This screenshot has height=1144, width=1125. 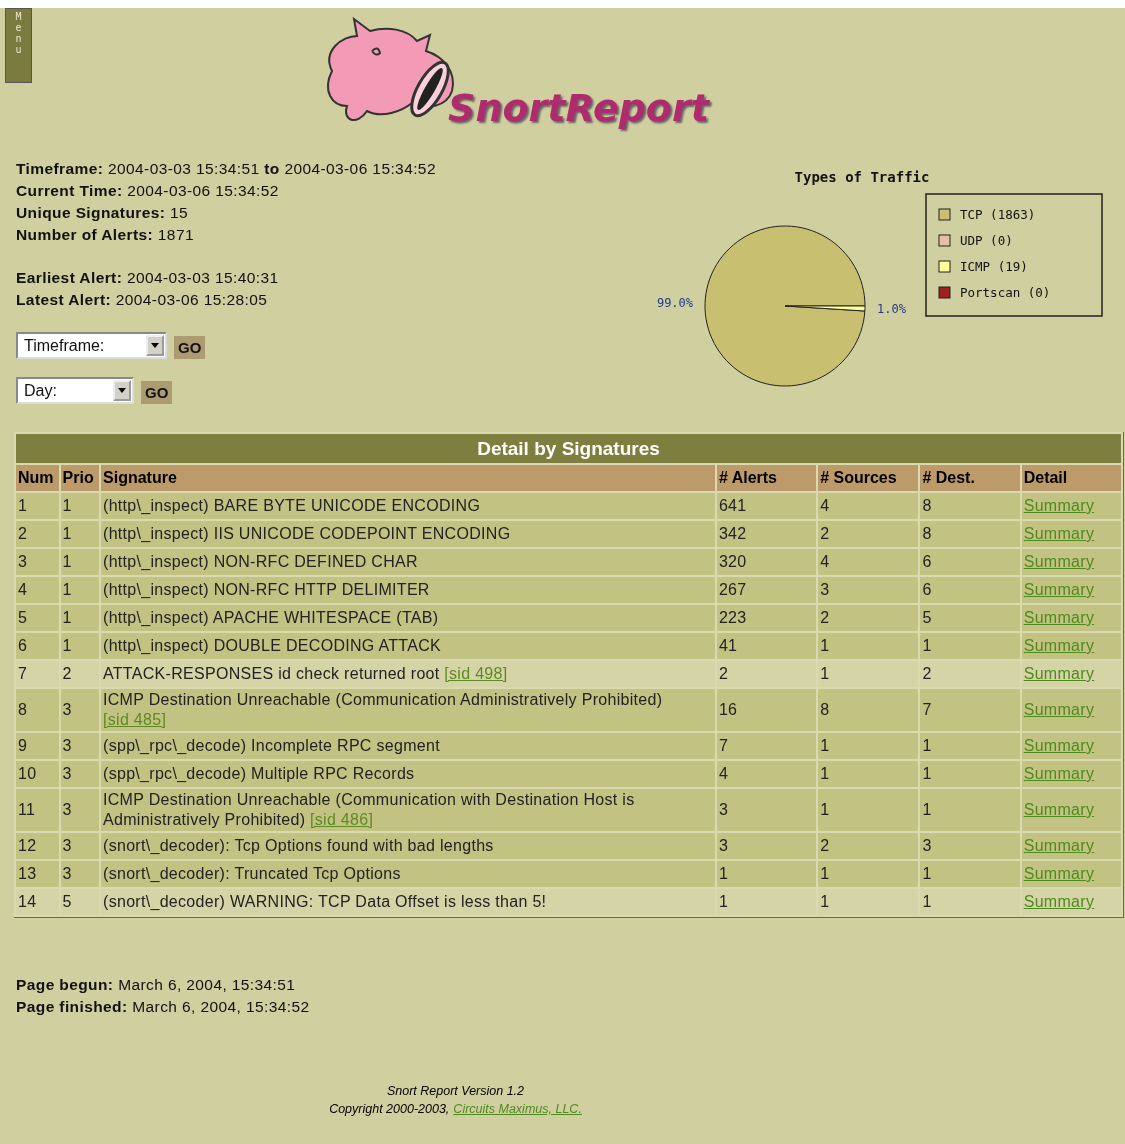 What do you see at coordinates (766, 478) in the screenshot?
I see `column-header: # Alerts` at bounding box center [766, 478].